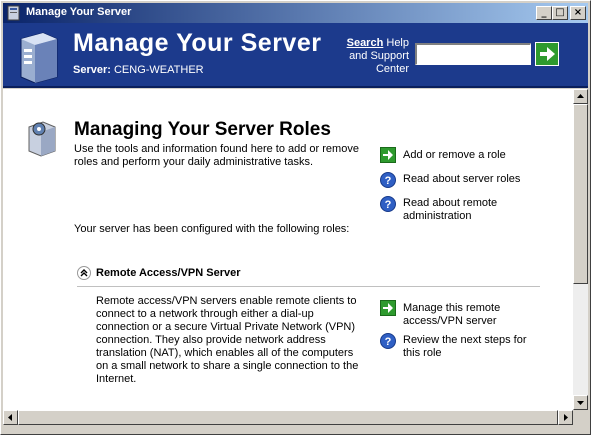 The height and width of the screenshot is (435, 591). Describe the element at coordinates (461, 179) in the screenshot. I see `read-server-roles-link: Read about server roles` at that location.